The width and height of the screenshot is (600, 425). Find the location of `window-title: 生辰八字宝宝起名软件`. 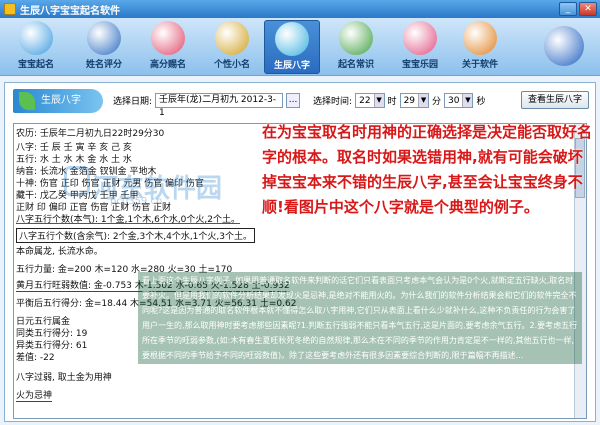

window-title: 生辰八字宝宝起名软件 is located at coordinates (70, 11).